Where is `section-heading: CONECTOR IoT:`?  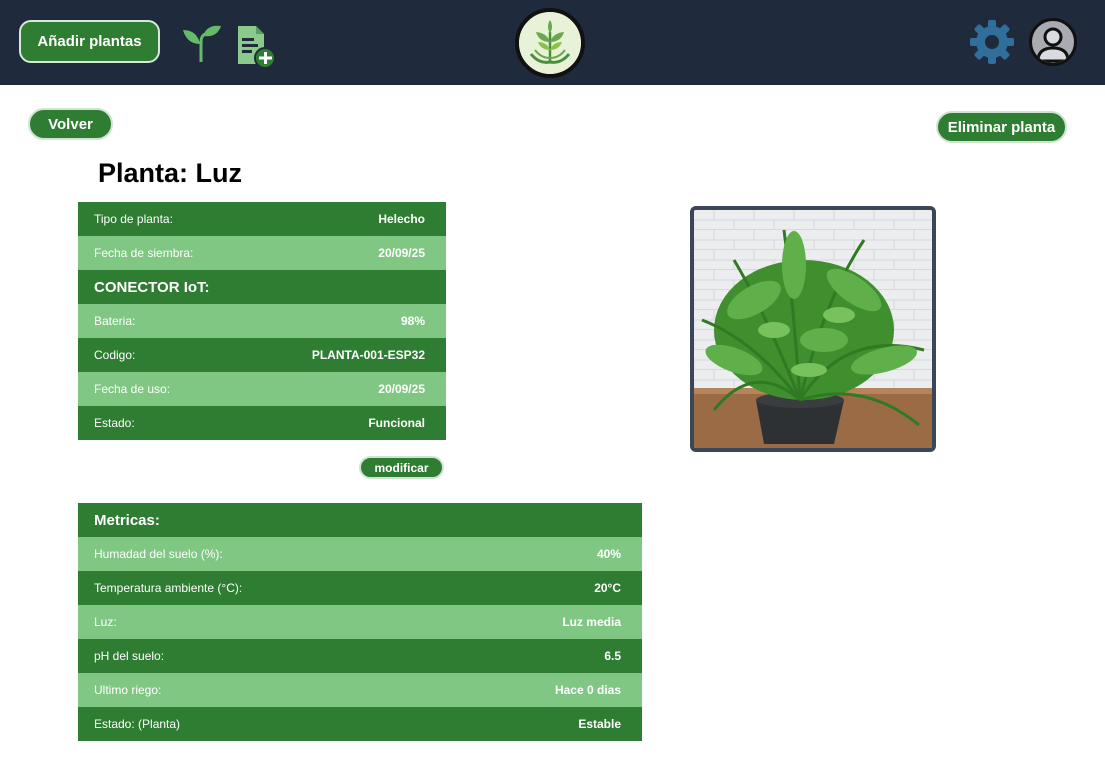 section-heading: CONECTOR IoT: is located at coordinates (152, 287).